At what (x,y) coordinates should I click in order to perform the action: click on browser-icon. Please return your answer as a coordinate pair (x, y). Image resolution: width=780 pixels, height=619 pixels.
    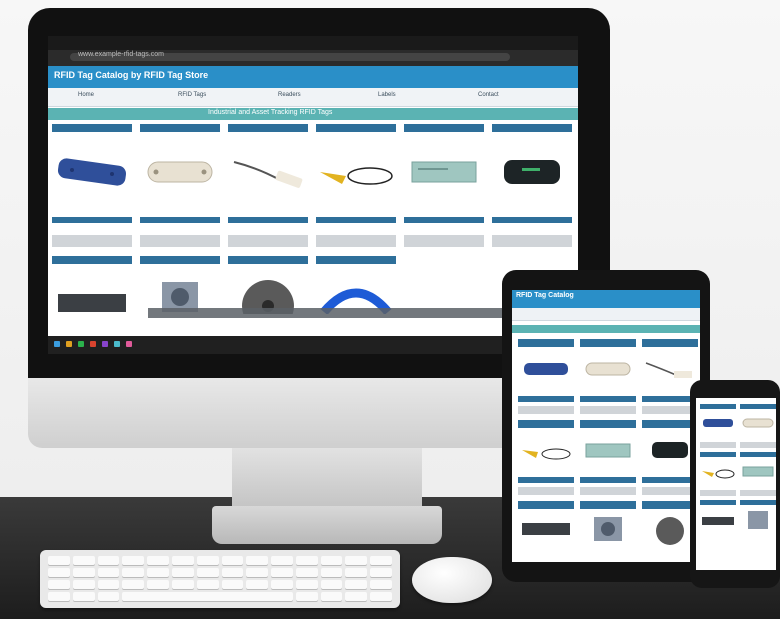
    Looking at the image, I should click on (81, 344).